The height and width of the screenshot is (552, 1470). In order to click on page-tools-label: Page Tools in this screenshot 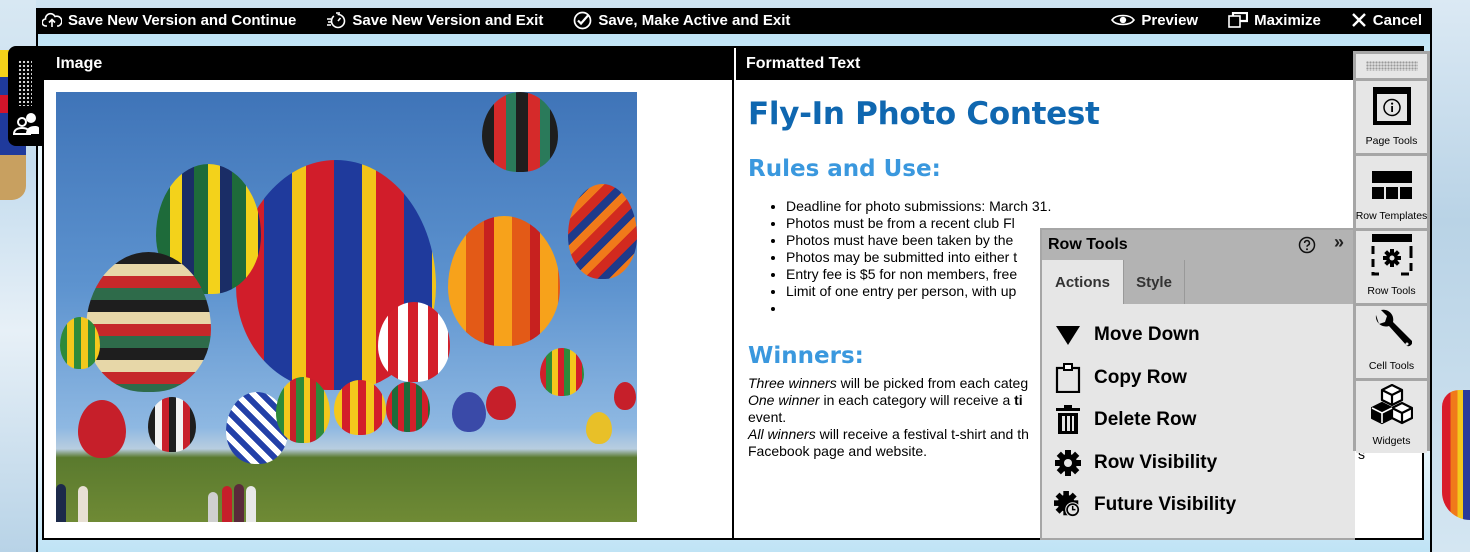, I will do `click(1391, 141)`.